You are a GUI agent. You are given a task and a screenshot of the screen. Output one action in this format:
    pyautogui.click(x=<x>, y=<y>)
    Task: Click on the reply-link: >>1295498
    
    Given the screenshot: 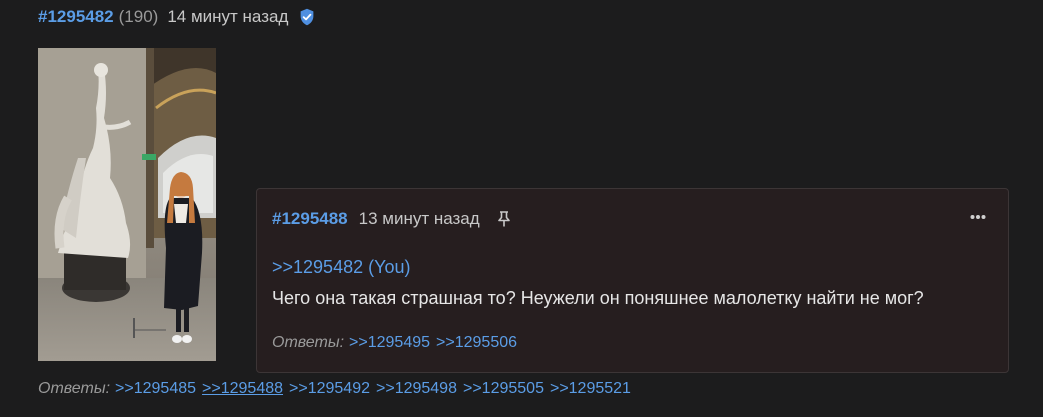 What is the action you would take?
    pyautogui.click(x=416, y=389)
    